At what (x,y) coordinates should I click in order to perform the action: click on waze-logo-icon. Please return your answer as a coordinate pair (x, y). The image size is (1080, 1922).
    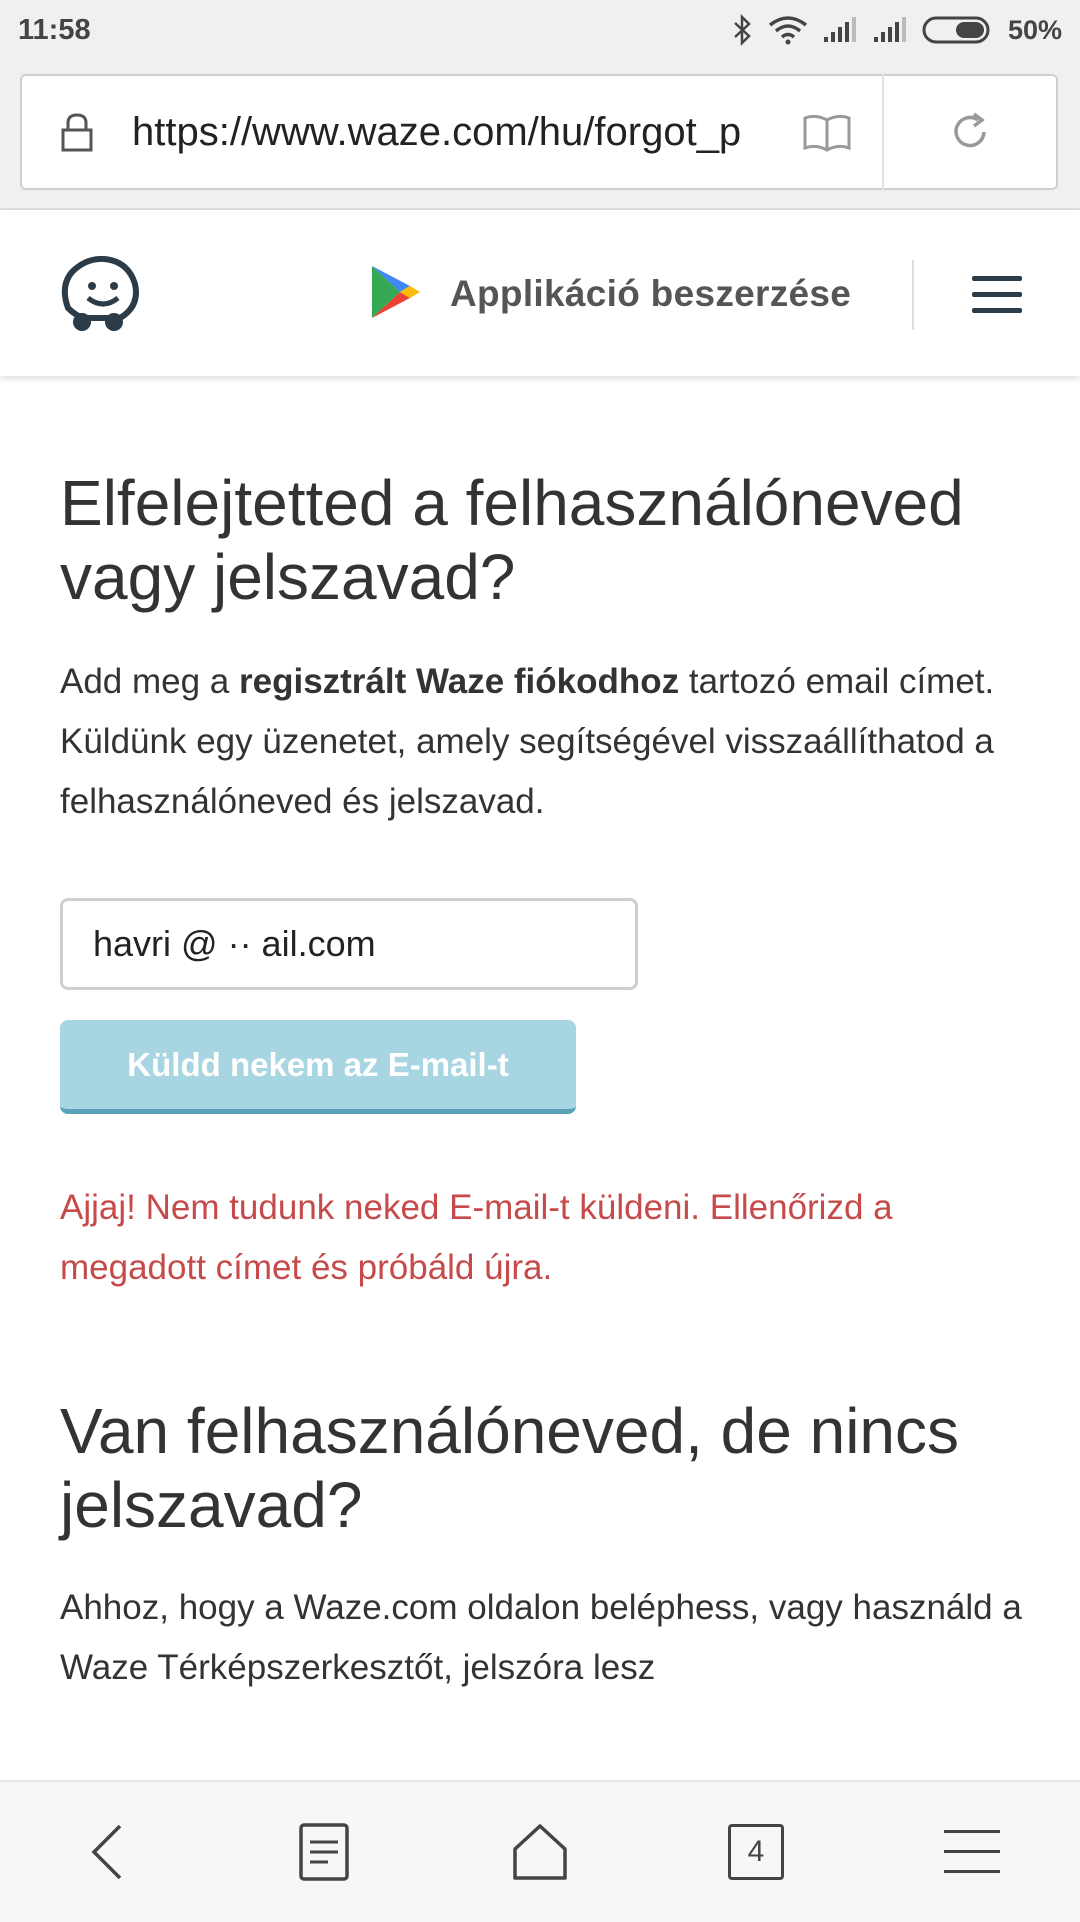
    Looking at the image, I should click on (99, 297).